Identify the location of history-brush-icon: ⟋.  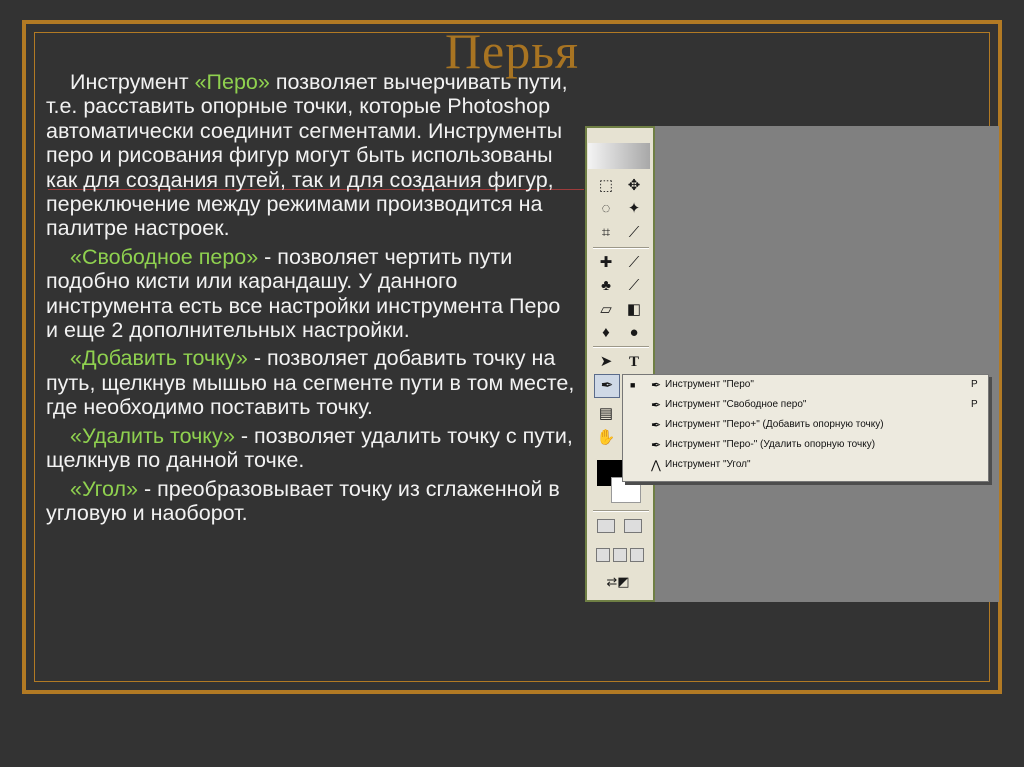
(634, 286).